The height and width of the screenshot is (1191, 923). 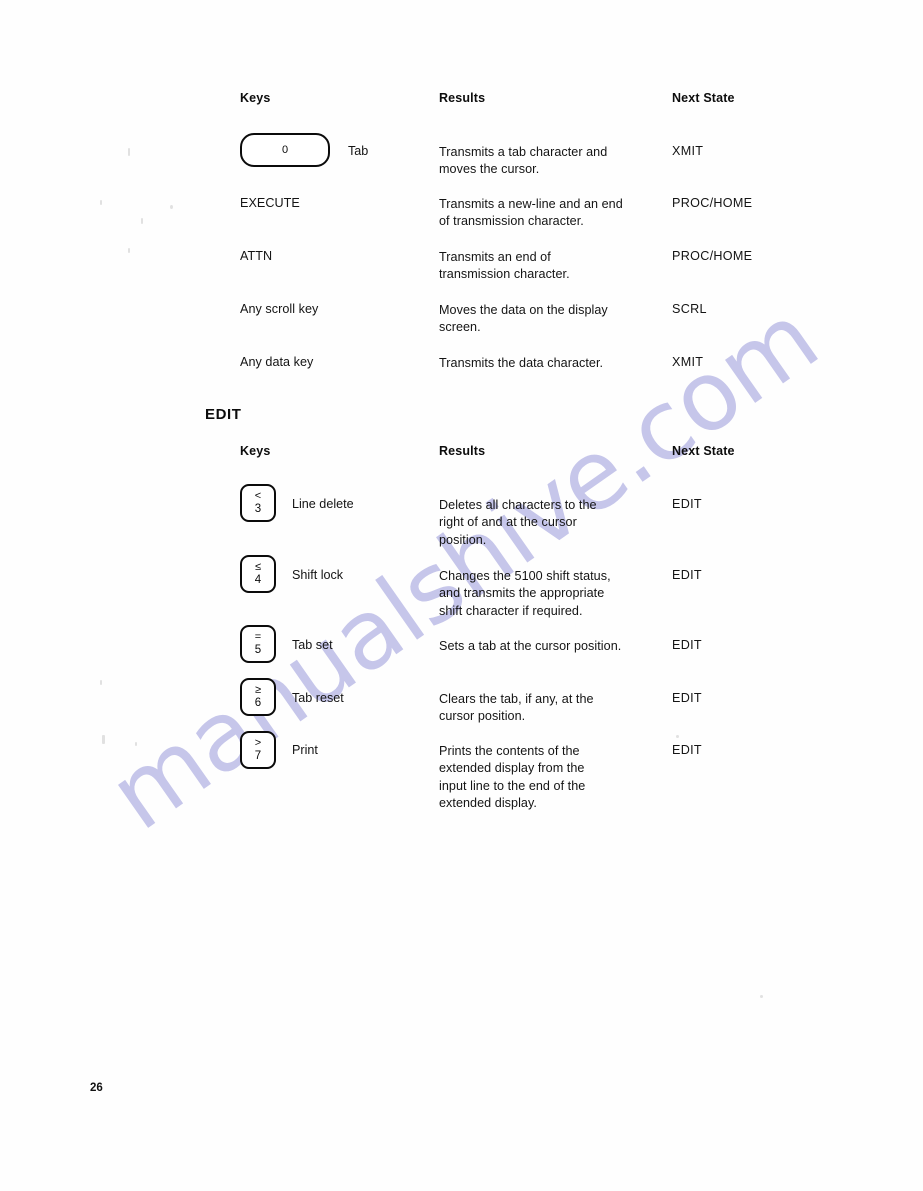 What do you see at coordinates (323, 504) in the screenshot?
I see `key-label-line-delete: Line delete` at bounding box center [323, 504].